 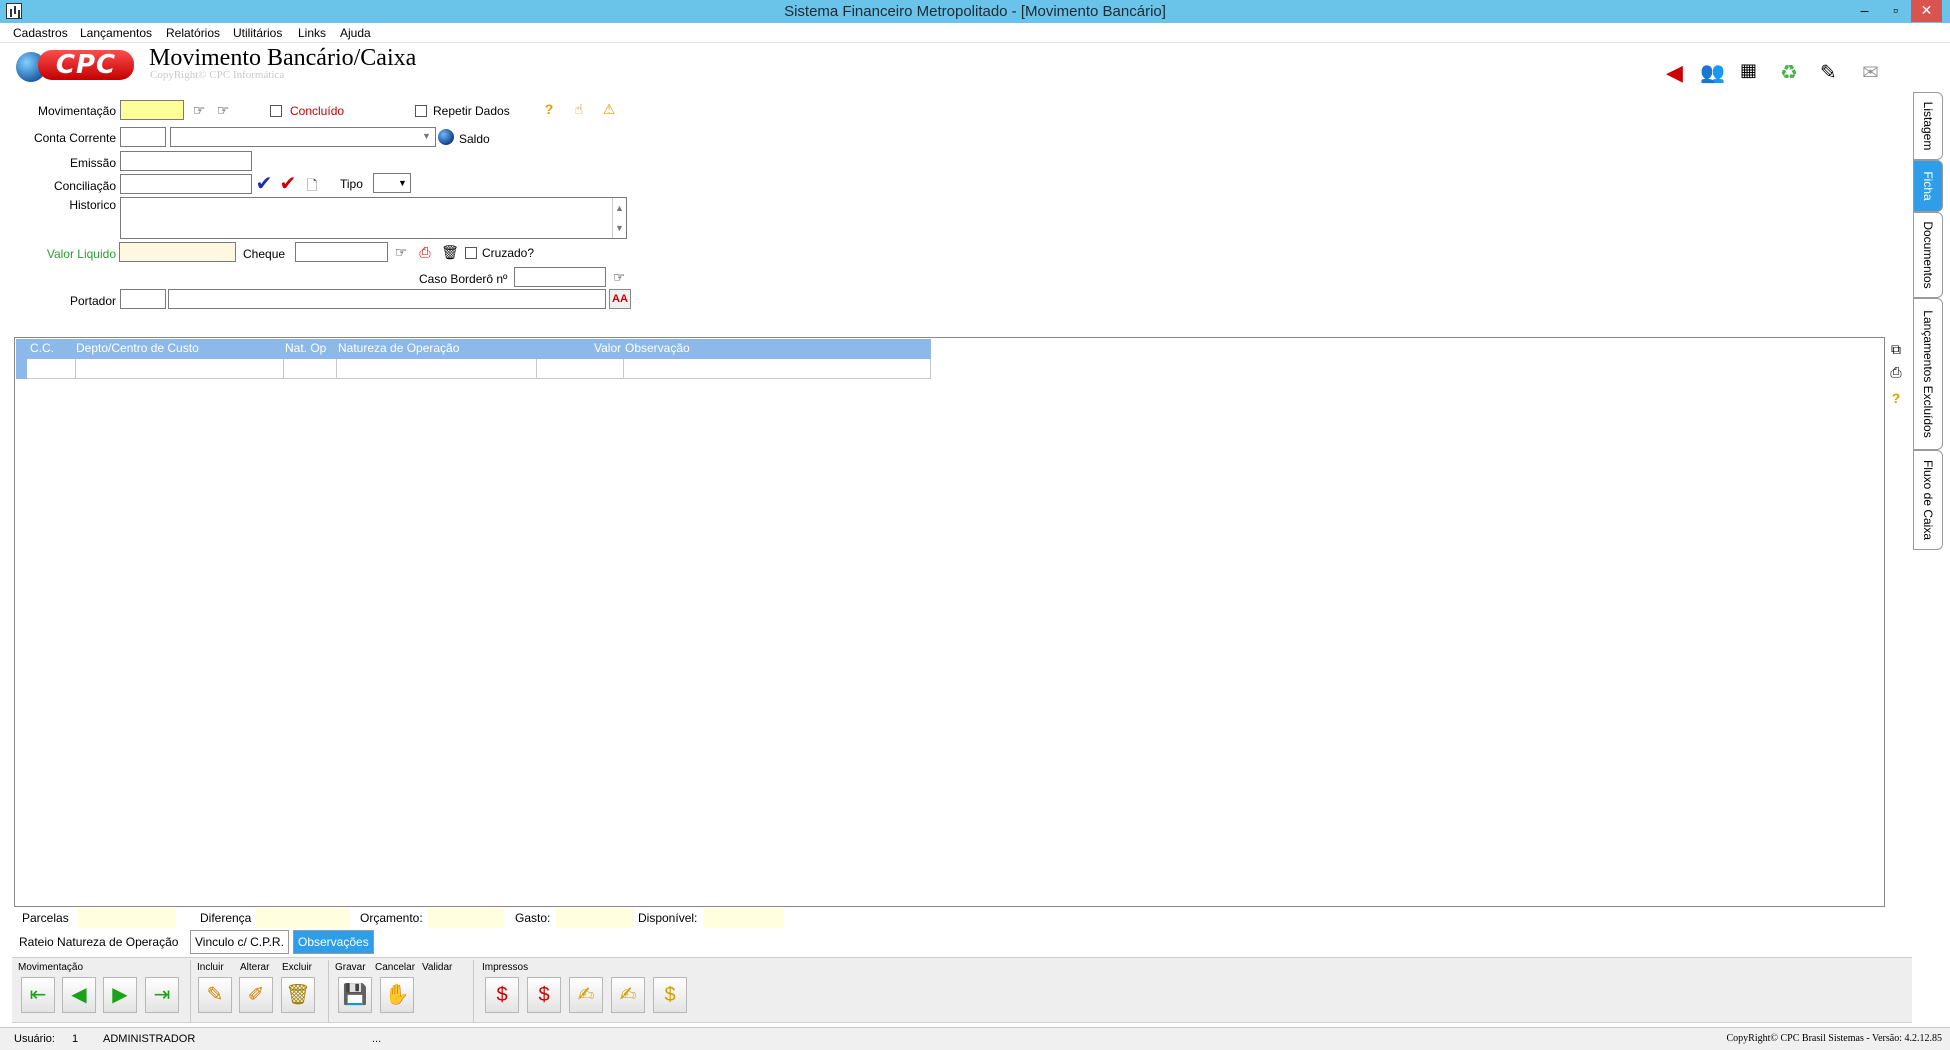 I want to click on conciliacao-field, so click(x=186, y=184).